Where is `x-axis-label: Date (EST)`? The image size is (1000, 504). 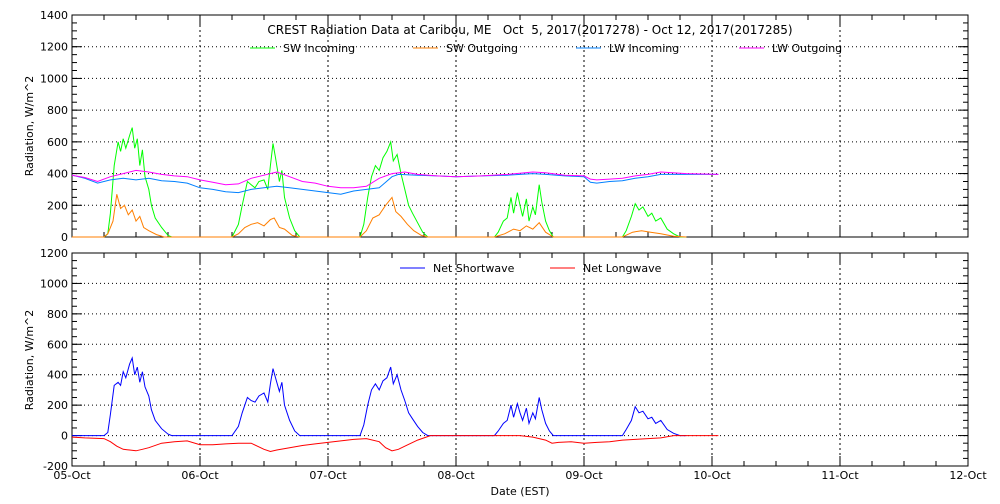 x-axis-label: Date (EST) is located at coordinates (519, 491).